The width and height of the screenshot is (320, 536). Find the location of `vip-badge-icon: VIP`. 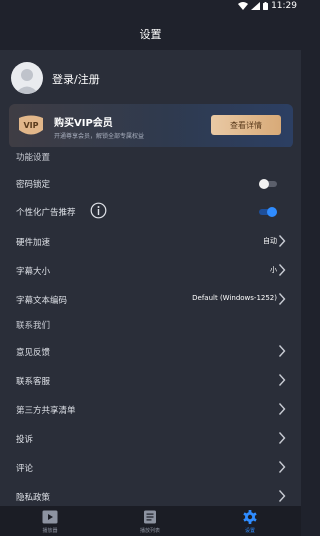

vip-badge-icon: VIP is located at coordinates (31, 125).